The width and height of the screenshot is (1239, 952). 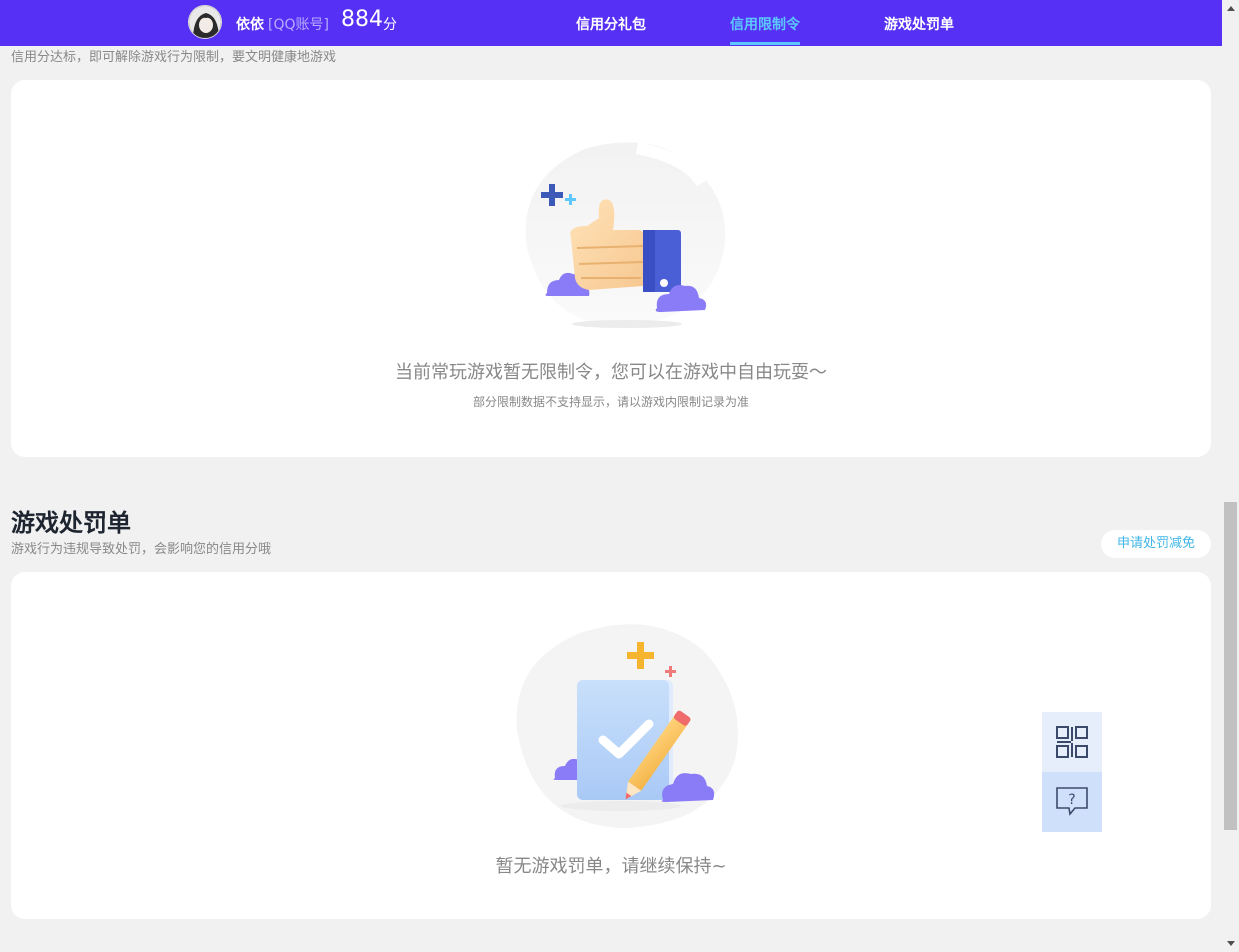 I want to click on help-chat-icon: ?, so click(x=1072, y=801).